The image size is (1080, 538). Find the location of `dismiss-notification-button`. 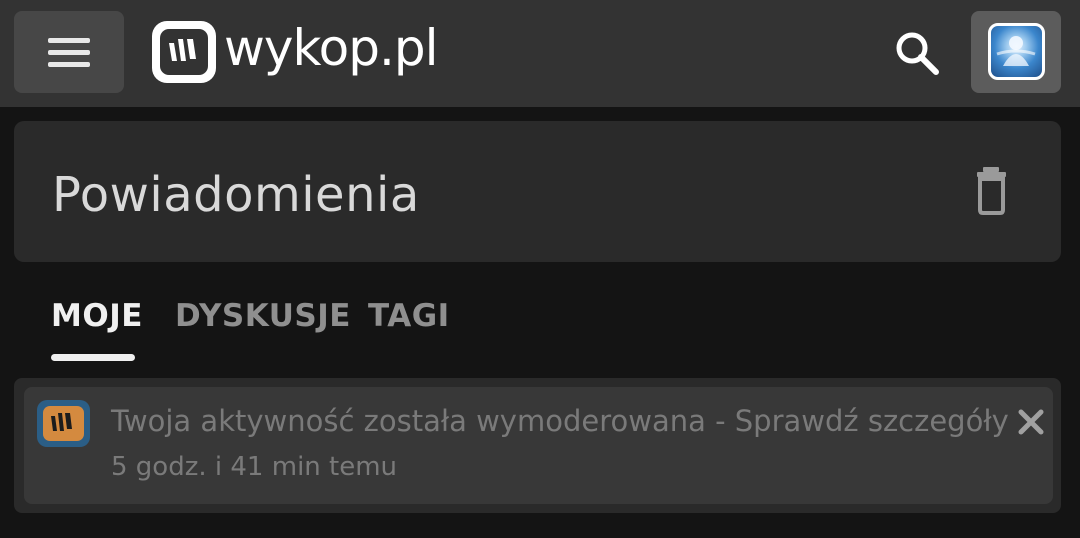

dismiss-notification-button is located at coordinates (1031, 422).